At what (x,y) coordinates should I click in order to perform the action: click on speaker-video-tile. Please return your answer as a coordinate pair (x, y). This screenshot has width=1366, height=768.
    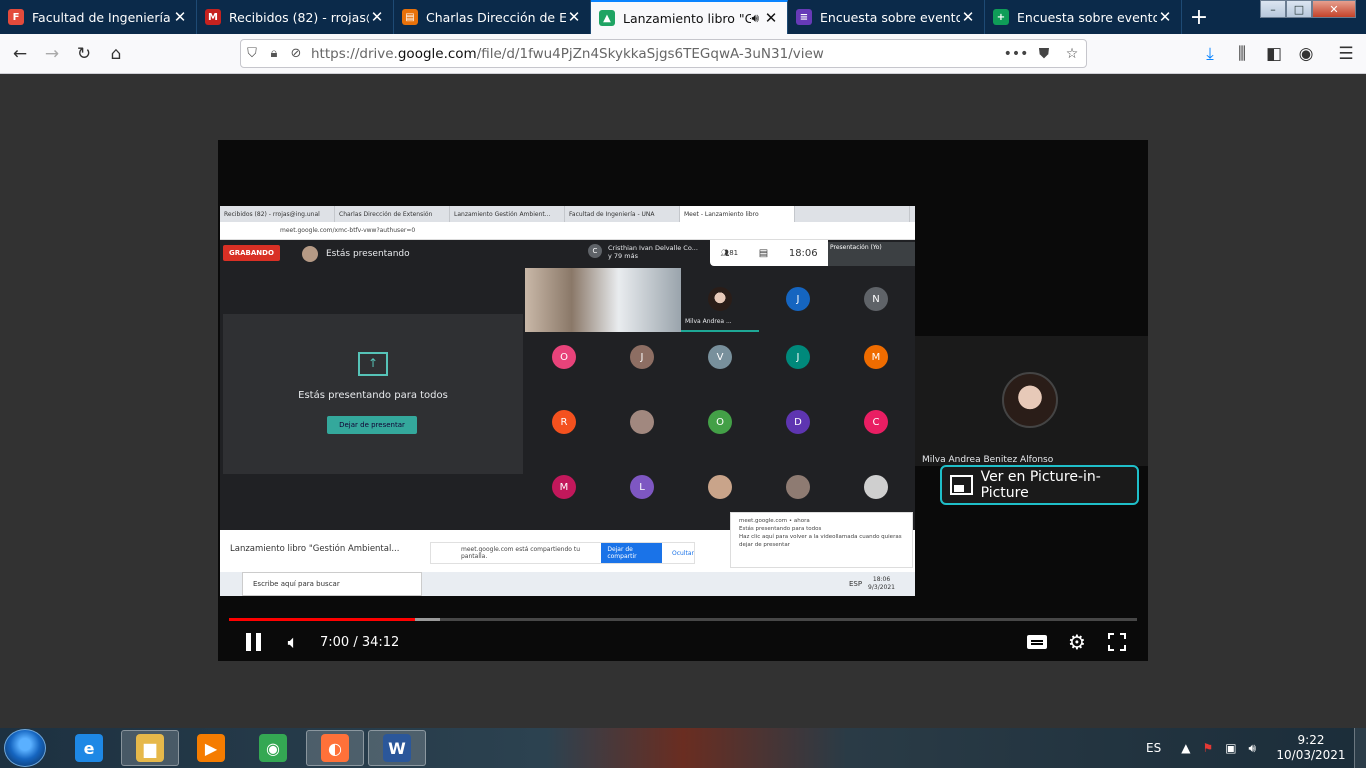
    Looking at the image, I should click on (603, 300).